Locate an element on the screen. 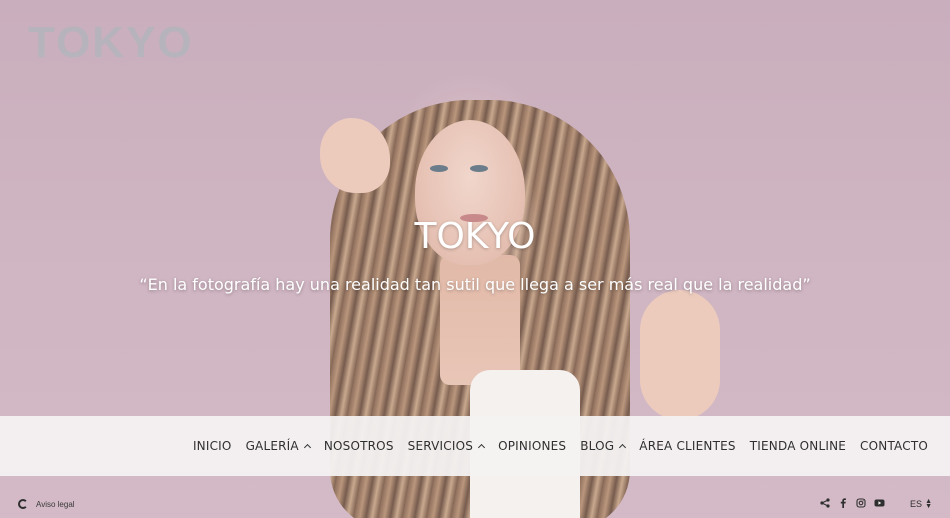  nav-item-label: TIENDA ONLINE is located at coordinates (798, 446).